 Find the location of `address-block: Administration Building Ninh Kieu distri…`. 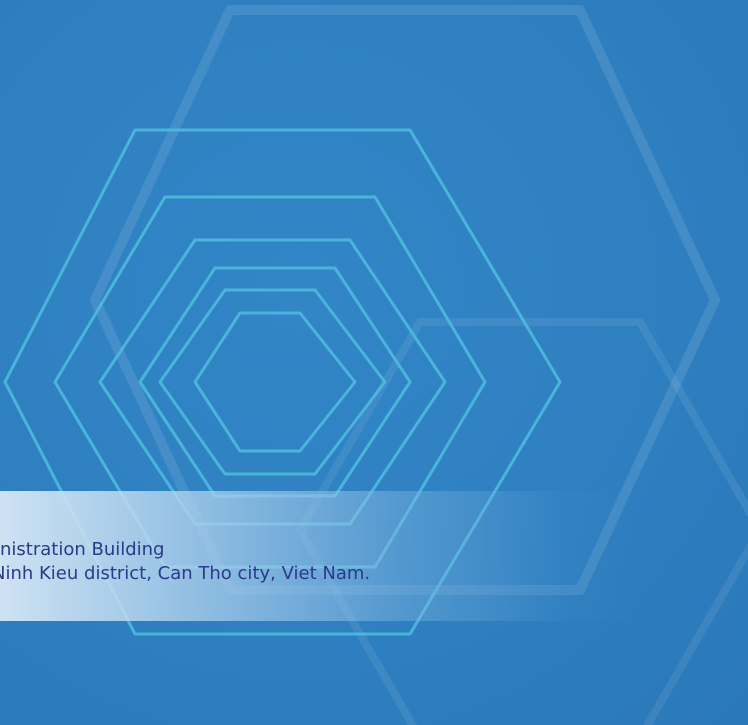

address-block: Administration Building Ninh Kieu distri… is located at coordinates (374, 562).